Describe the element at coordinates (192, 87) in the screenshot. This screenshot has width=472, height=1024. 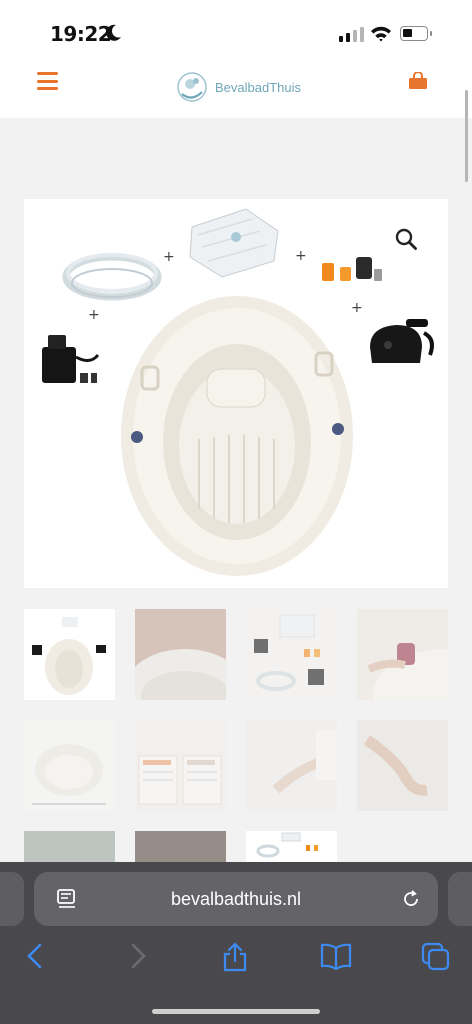
I see `logo-mark-icon` at that location.